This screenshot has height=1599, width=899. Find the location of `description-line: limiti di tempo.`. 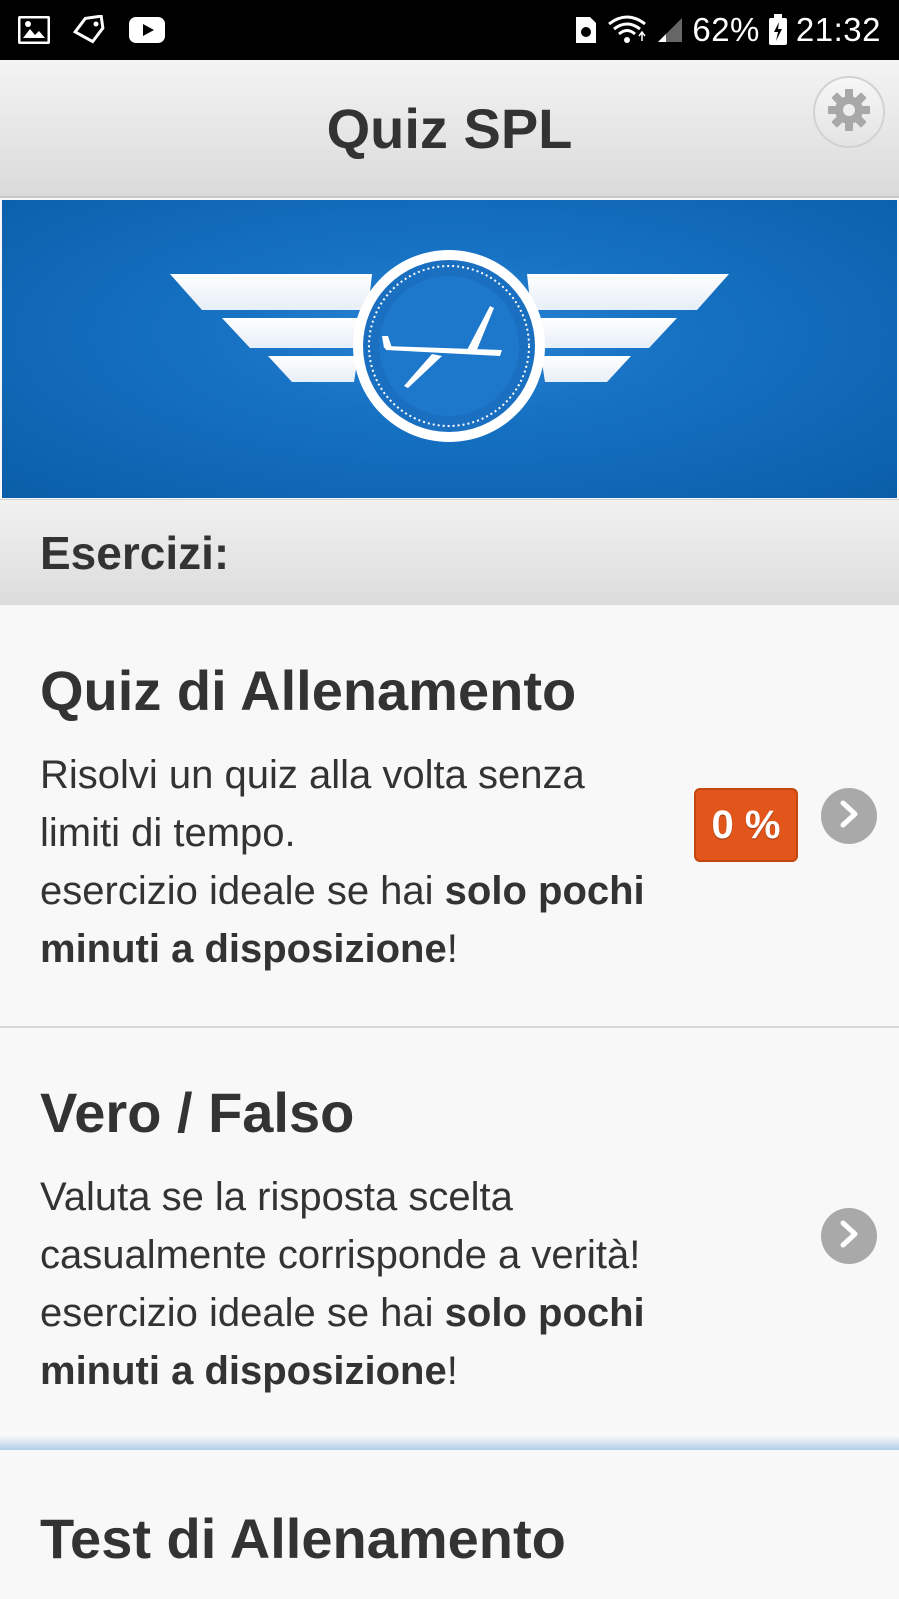

description-line: limiti di tempo. is located at coordinates (168, 833).